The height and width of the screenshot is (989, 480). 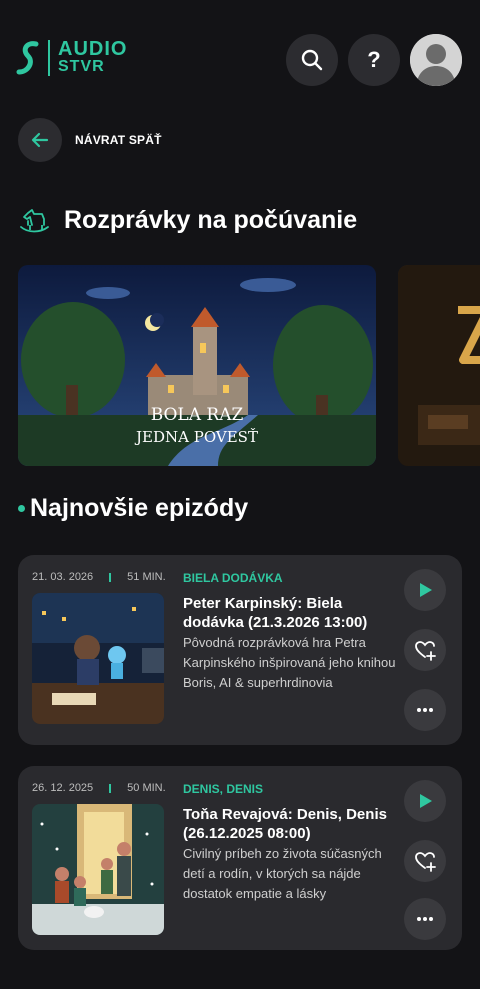 What do you see at coordinates (139, 508) in the screenshot?
I see `section-title: Najnovšie epizódy` at bounding box center [139, 508].